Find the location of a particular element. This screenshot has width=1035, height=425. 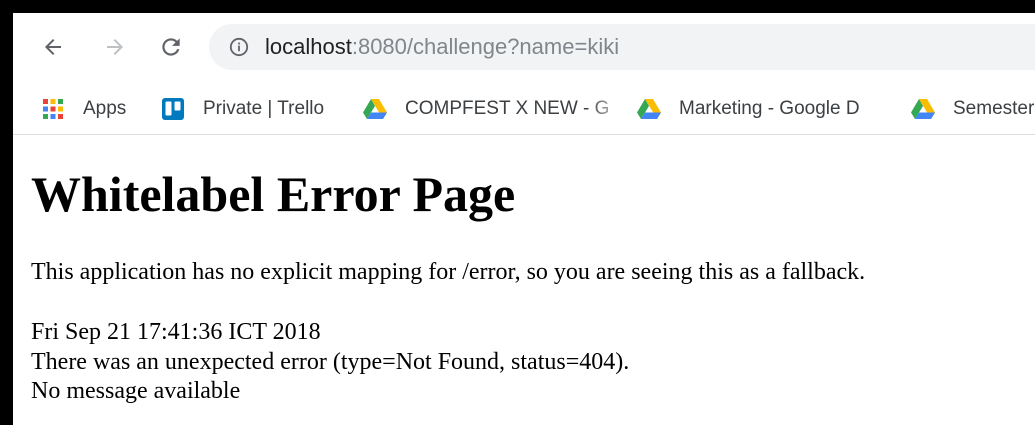

arrow-left-icon is located at coordinates (53, 47).